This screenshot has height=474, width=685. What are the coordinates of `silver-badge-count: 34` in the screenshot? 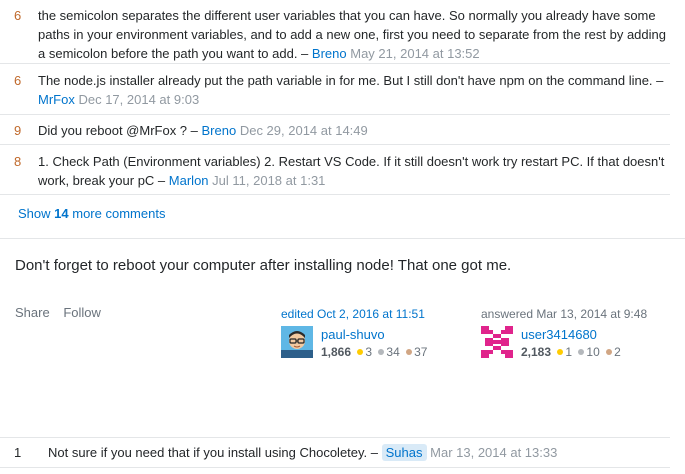 It's located at (393, 352).